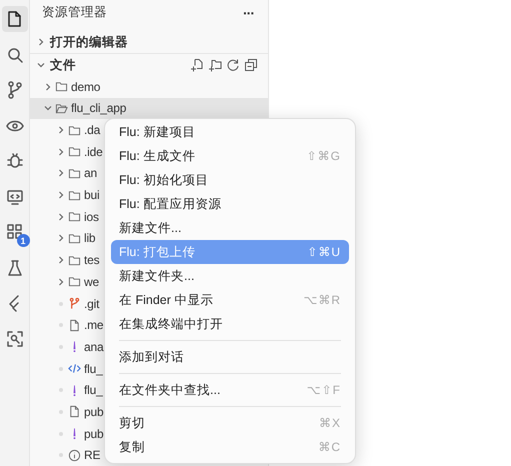 The image size is (511, 466). I want to click on file-name: tes, so click(92, 260).